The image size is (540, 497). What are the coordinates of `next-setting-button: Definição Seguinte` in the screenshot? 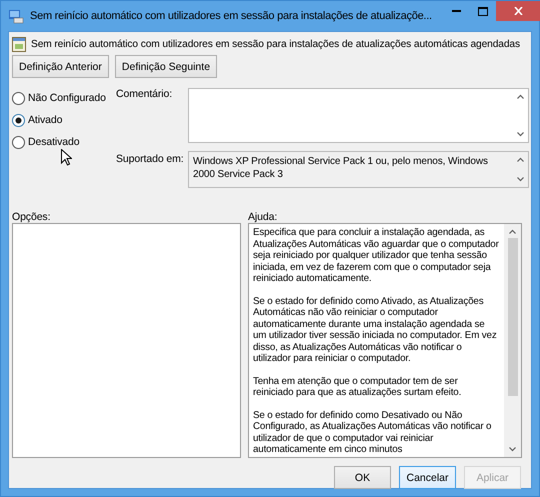 It's located at (166, 66).